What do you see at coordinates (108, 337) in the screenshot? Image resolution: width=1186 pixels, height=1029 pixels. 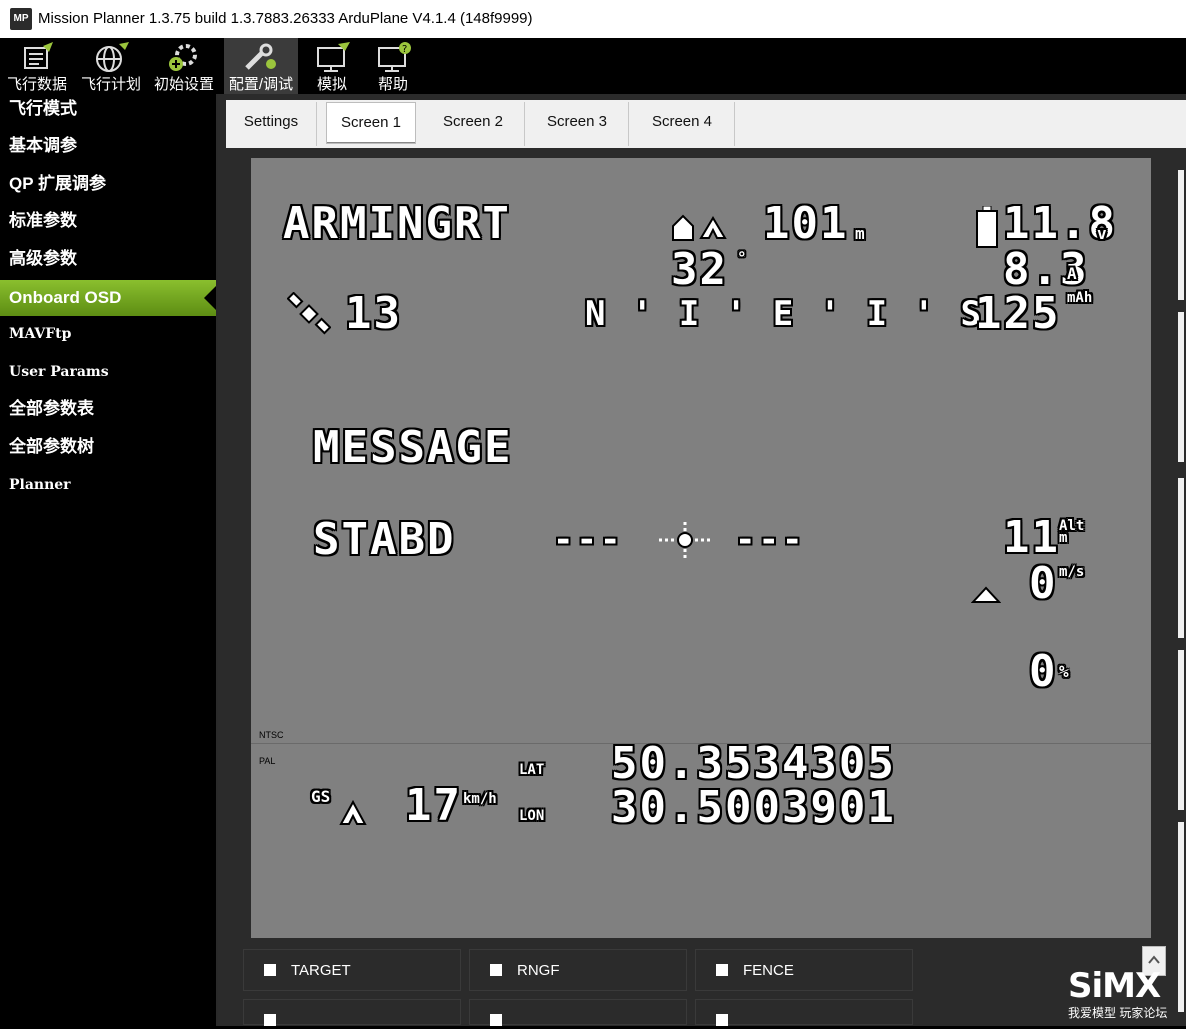 I see `sidebar-item-mavftp: MAVFtp` at bounding box center [108, 337].